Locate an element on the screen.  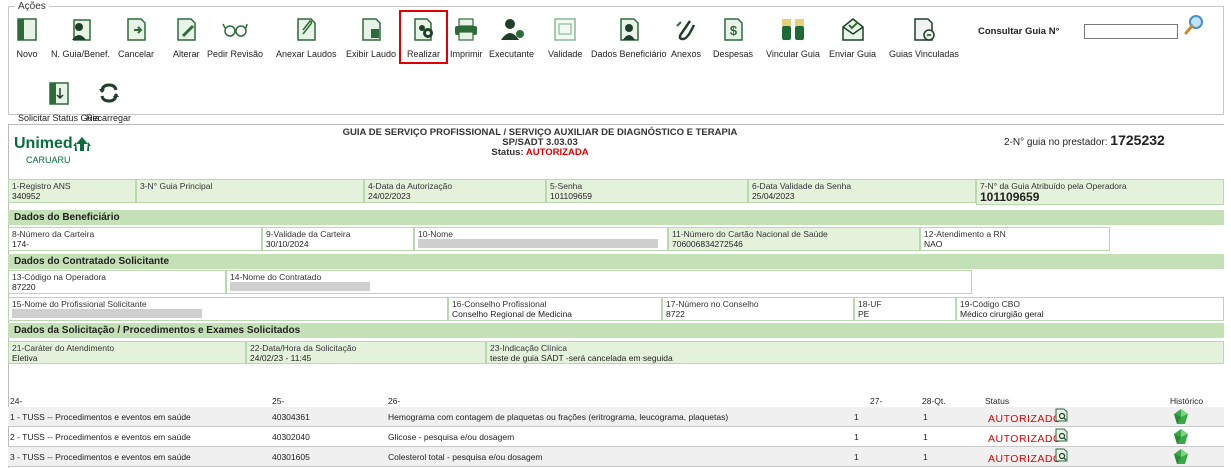
anexos-button: Anexos is located at coordinates (686, 37).